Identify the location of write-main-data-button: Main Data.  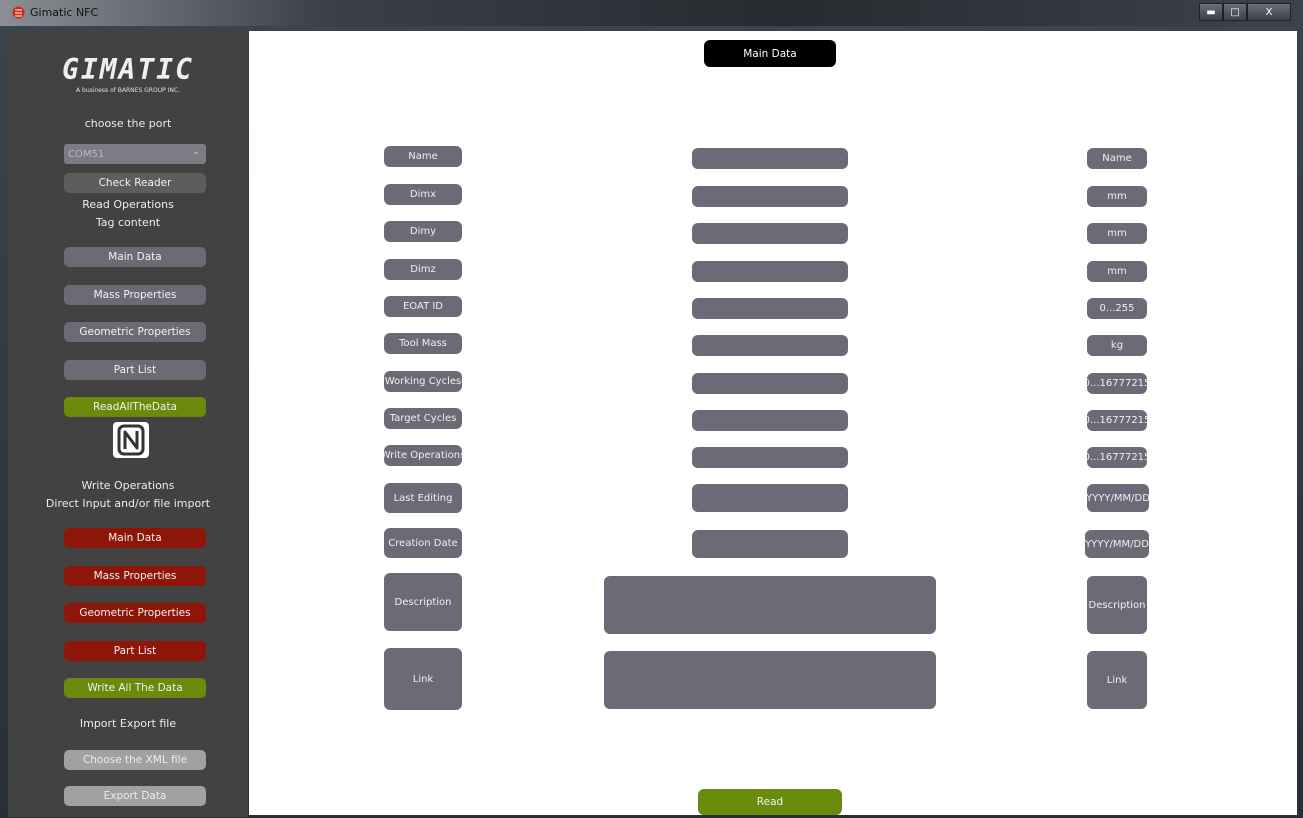
(135, 538).